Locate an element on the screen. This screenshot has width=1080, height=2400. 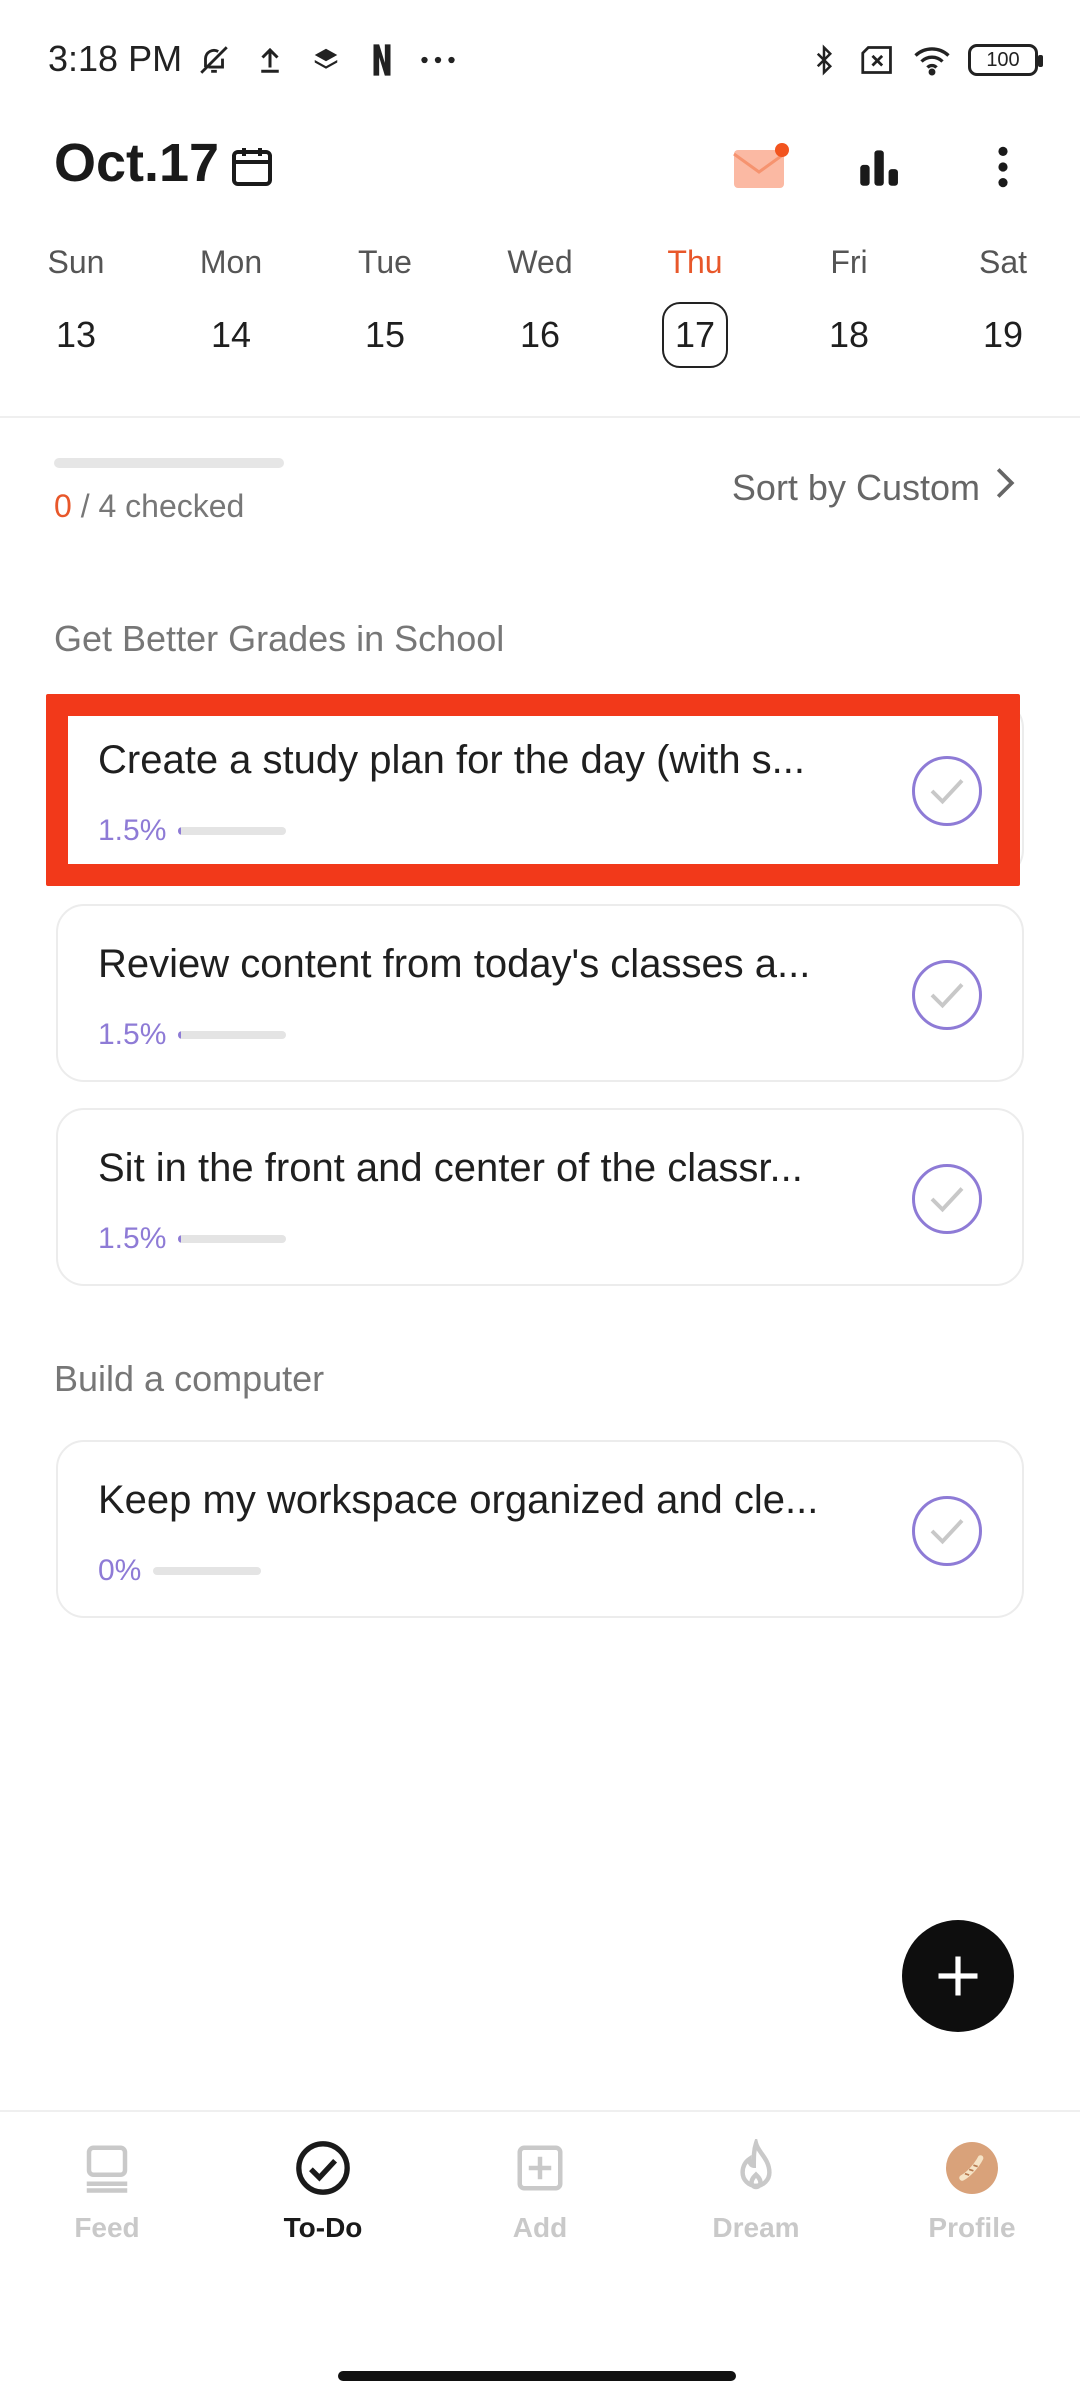
checked-total: / 4 checked is located at coordinates (158, 506).